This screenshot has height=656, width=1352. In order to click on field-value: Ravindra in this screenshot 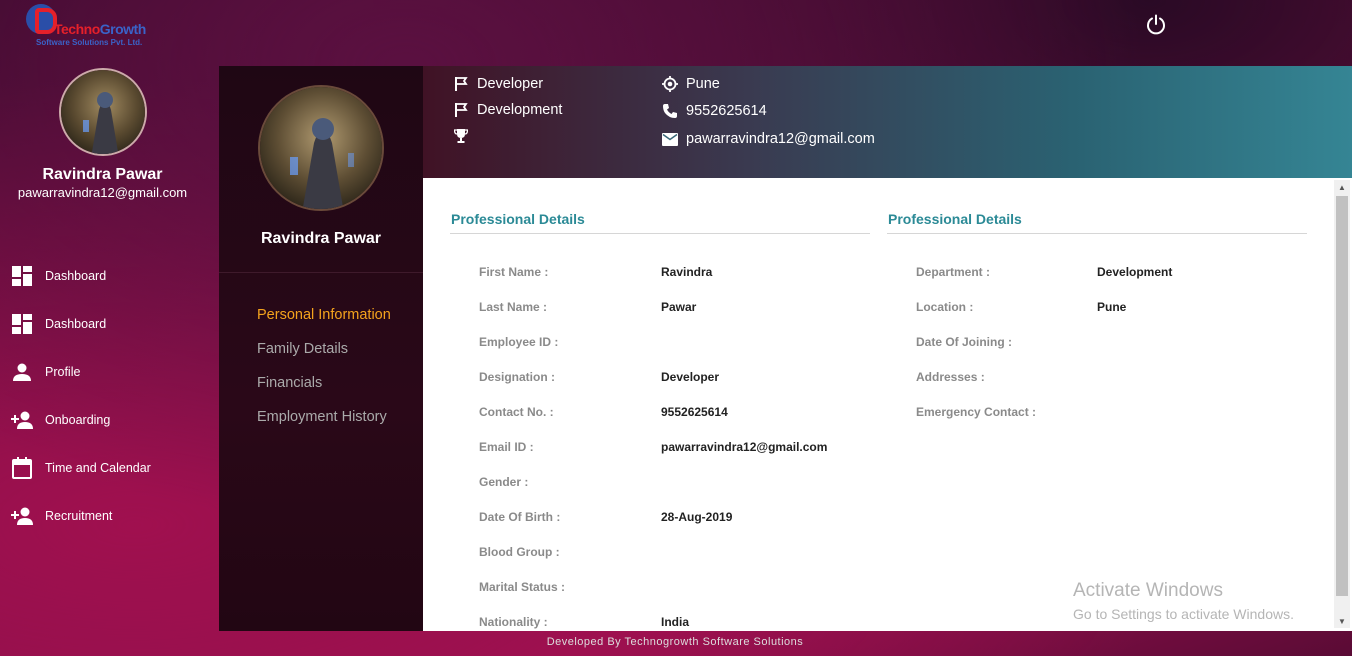, I will do `click(687, 272)`.